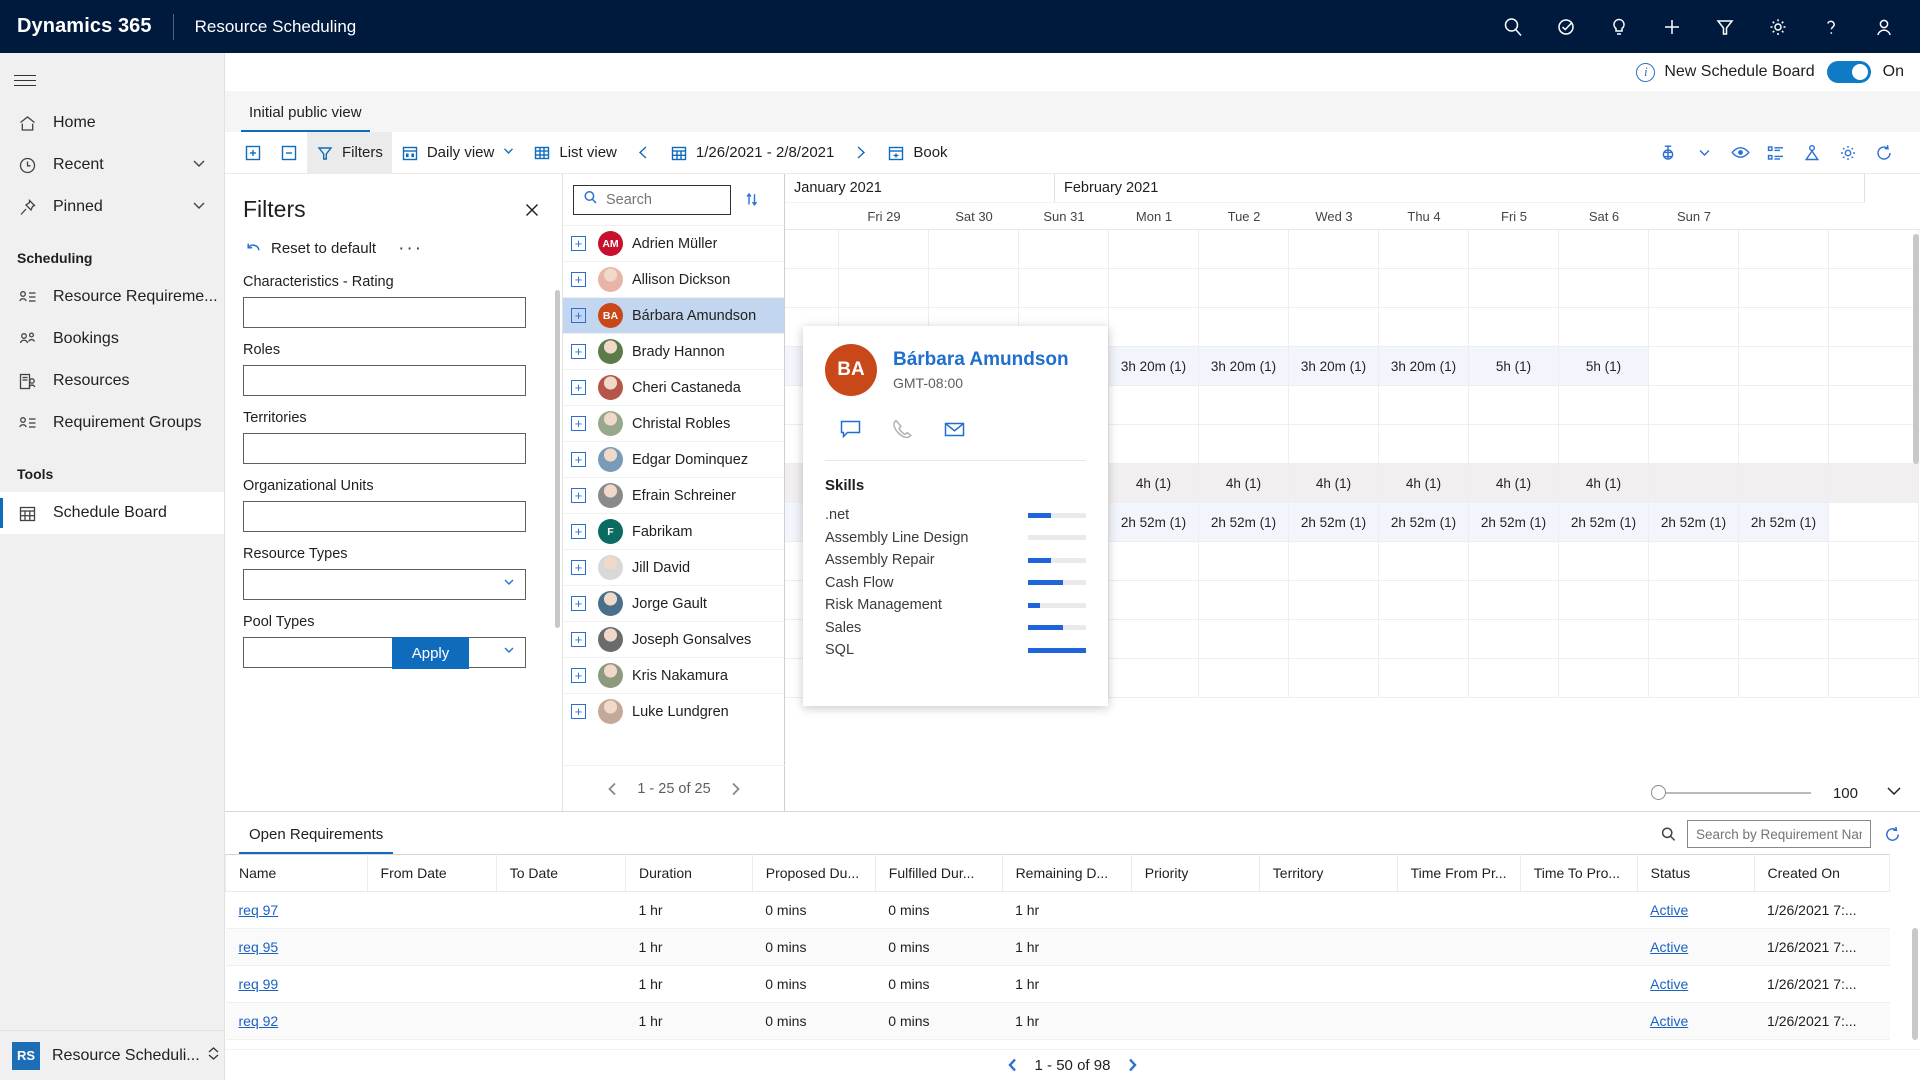  I want to click on pool-types-select, so click(384, 652).